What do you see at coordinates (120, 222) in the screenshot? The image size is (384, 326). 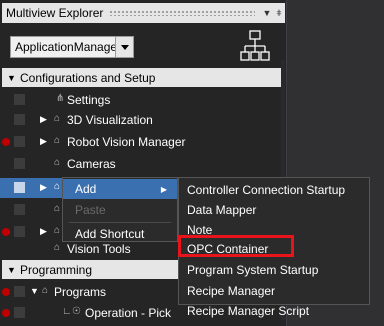 I see `menu-separator` at bounding box center [120, 222].